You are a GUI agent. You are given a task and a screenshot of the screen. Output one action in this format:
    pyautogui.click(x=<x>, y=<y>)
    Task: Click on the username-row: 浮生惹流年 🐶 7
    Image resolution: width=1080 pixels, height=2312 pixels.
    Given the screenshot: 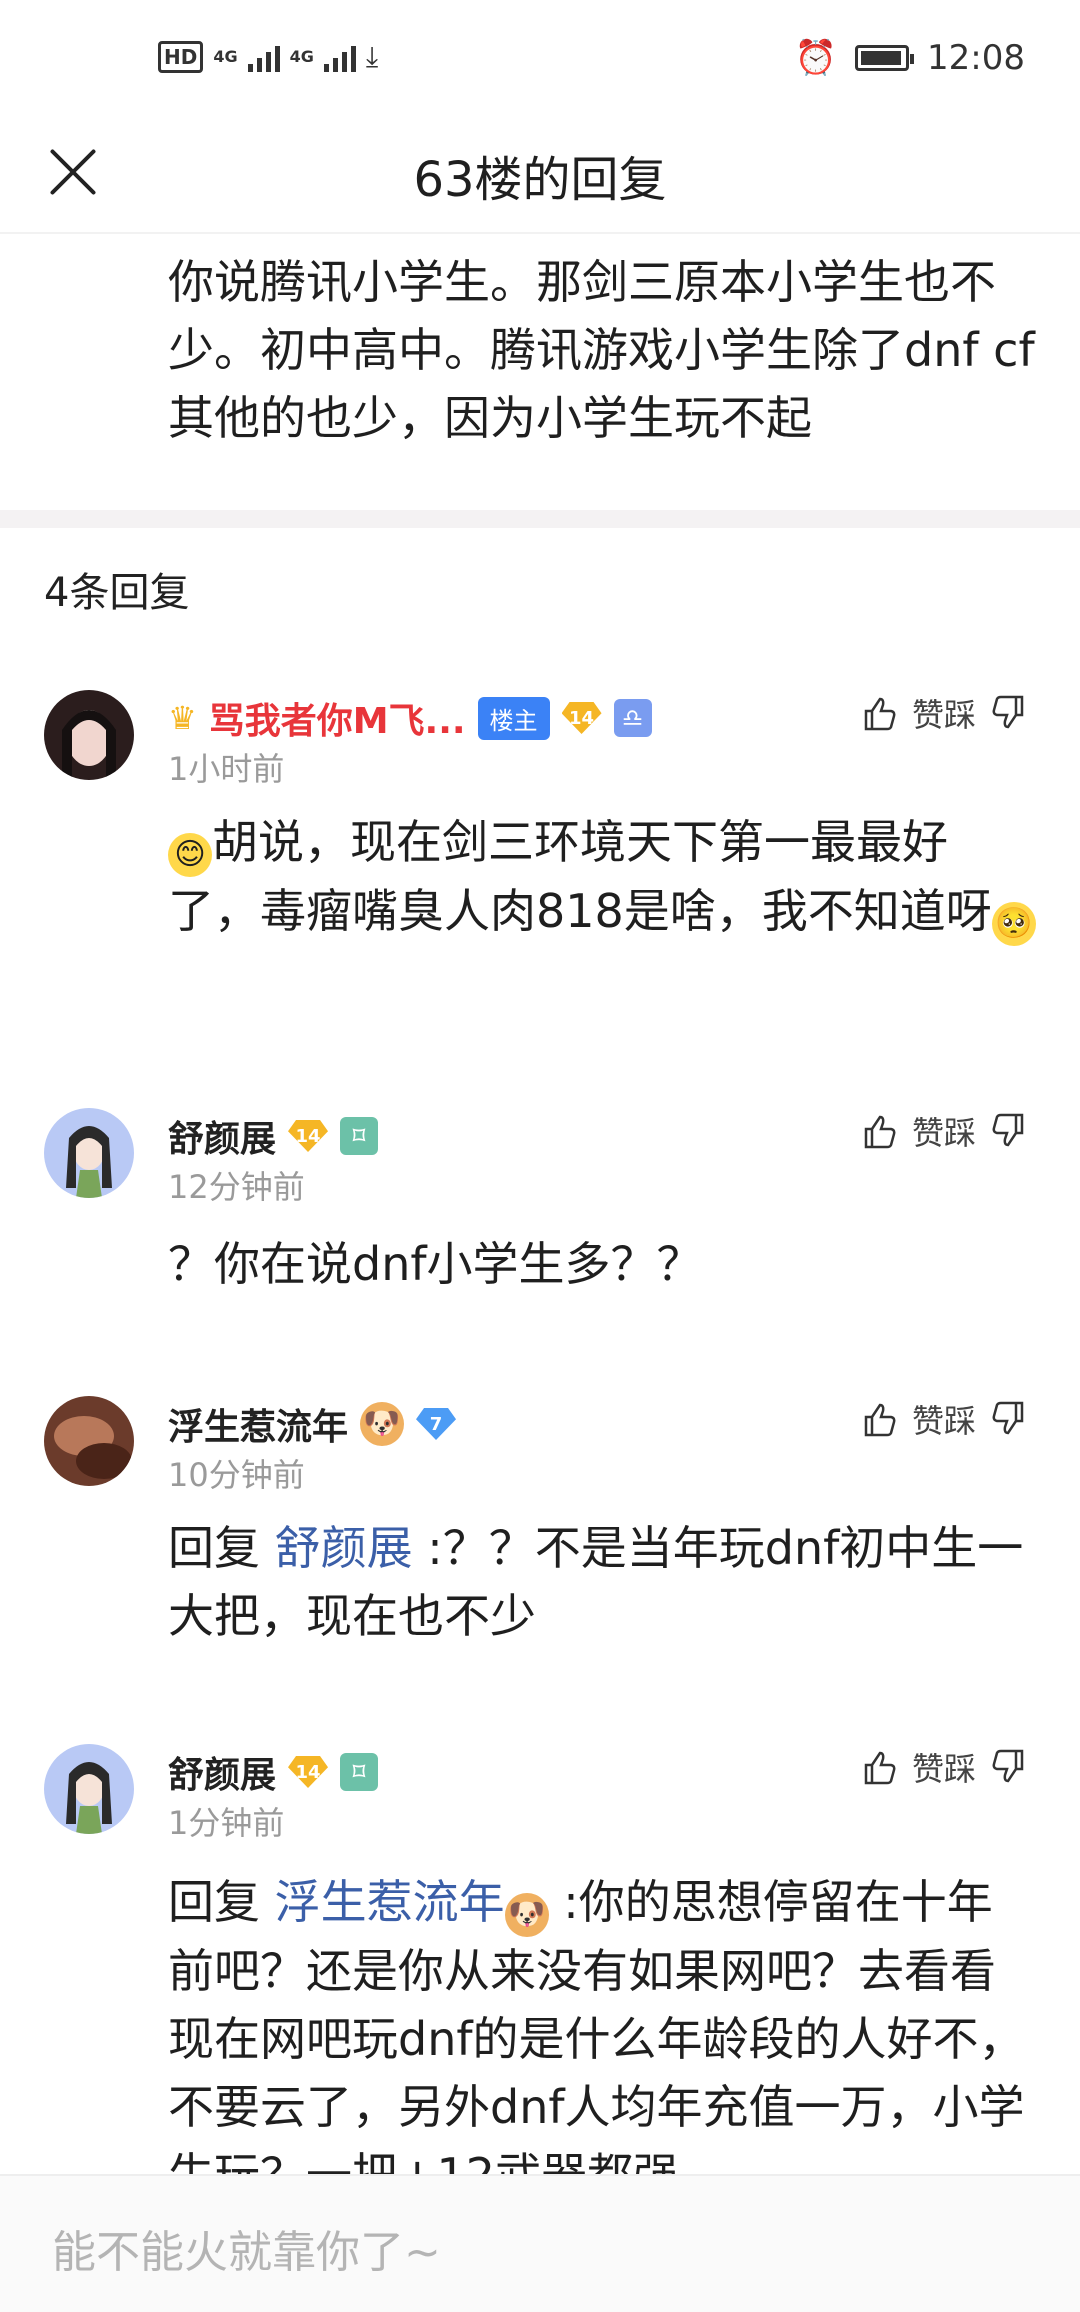 What is the action you would take?
    pyautogui.click(x=312, y=1424)
    